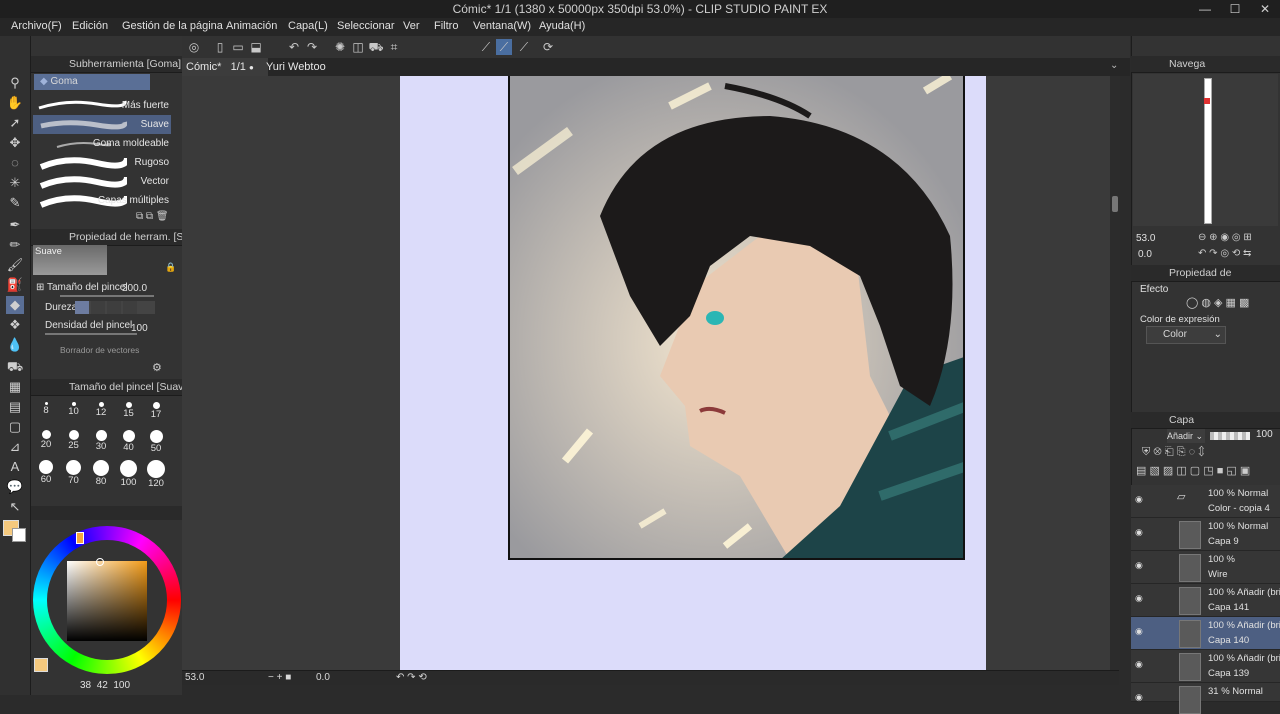 The width and height of the screenshot is (1280, 714). Describe the element at coordinates (46, 472) in the screenshot. I see `brush-size-preset: 60` at that location.